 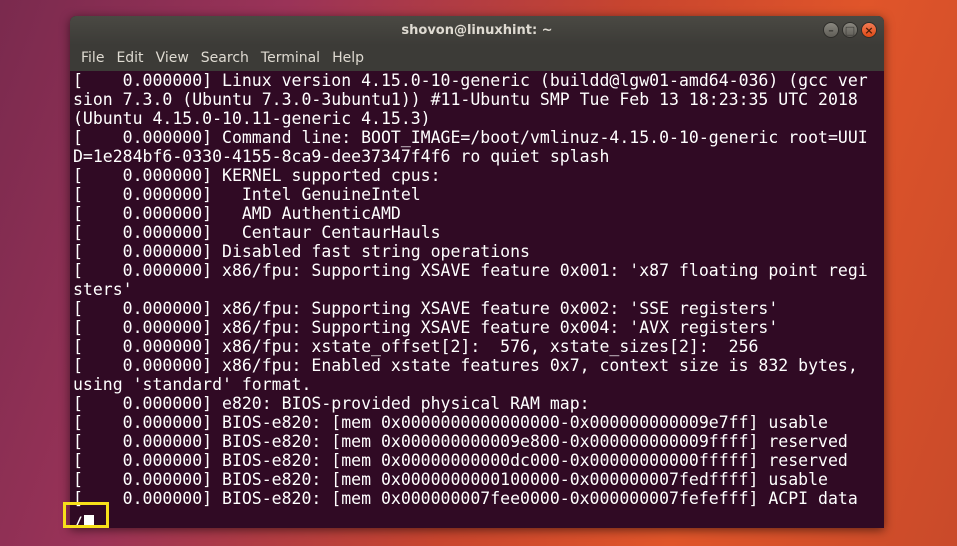 What do you see at coordinates (290, 58) in the screenshot?
I see `menu-terminal: Terminal` at bounding box center [290, 58].